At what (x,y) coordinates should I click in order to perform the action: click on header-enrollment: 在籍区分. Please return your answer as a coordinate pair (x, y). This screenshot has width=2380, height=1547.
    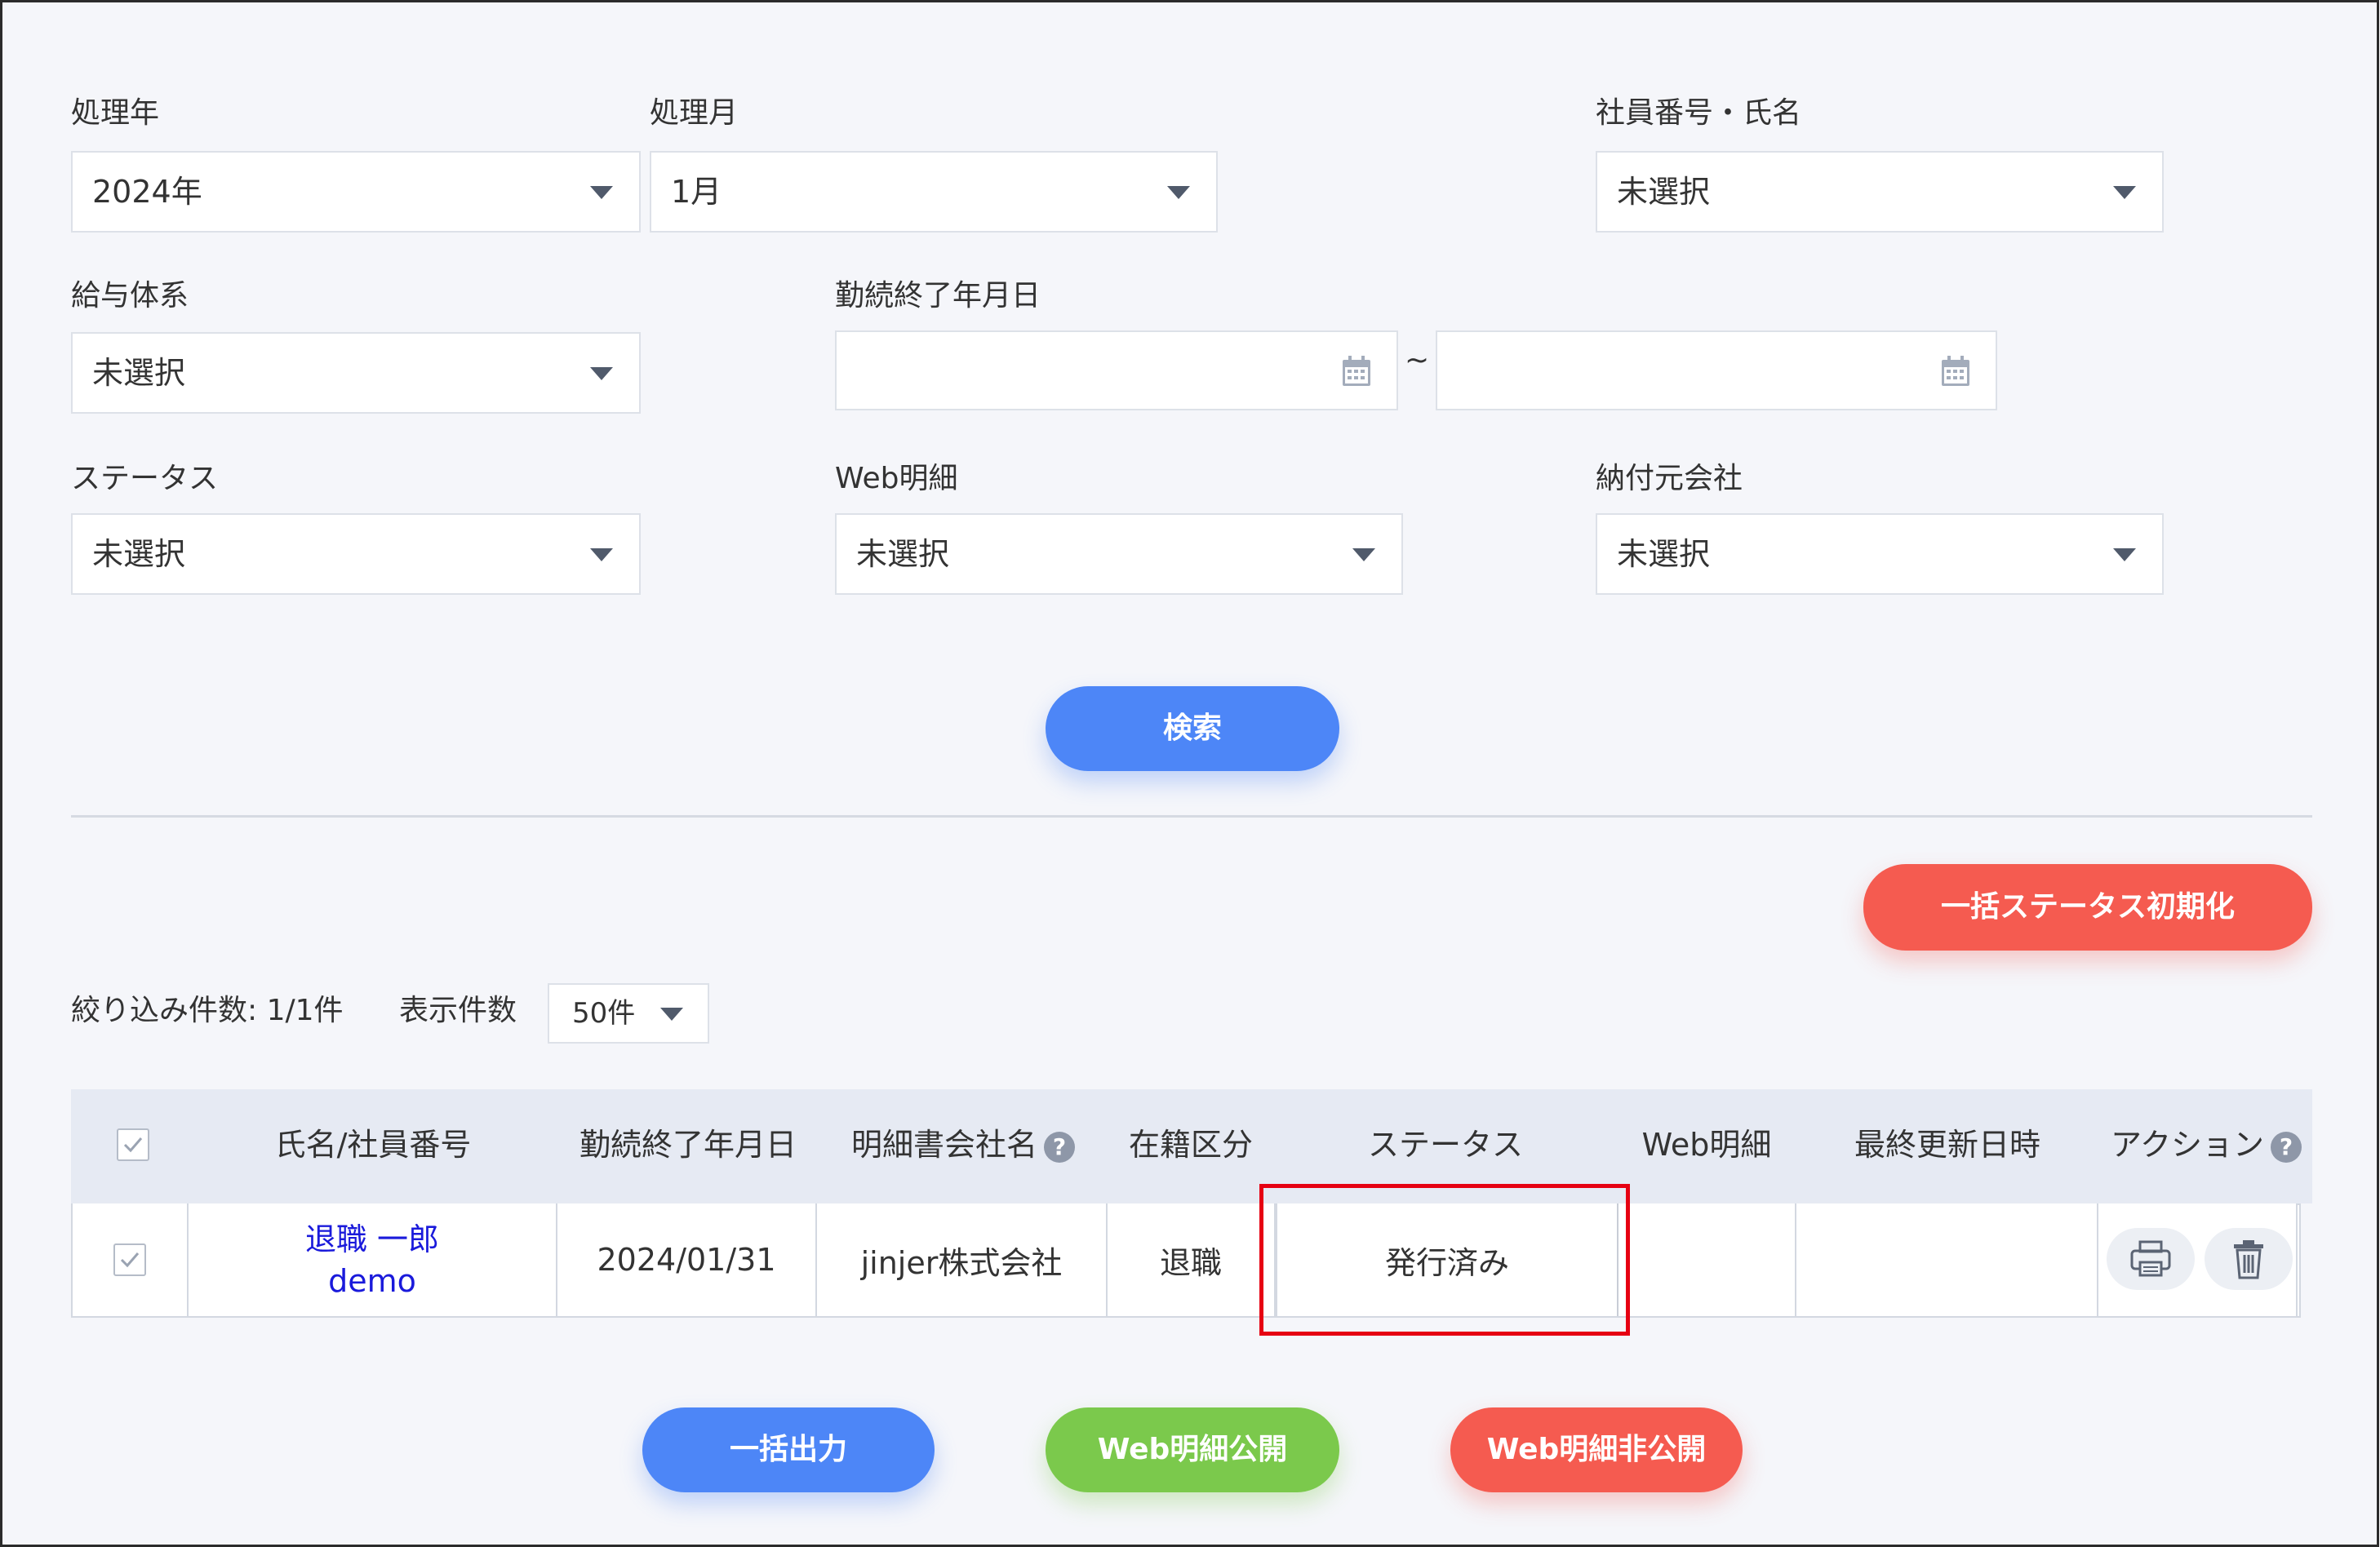
    Looking at the image, I should click on (1190, 1145).